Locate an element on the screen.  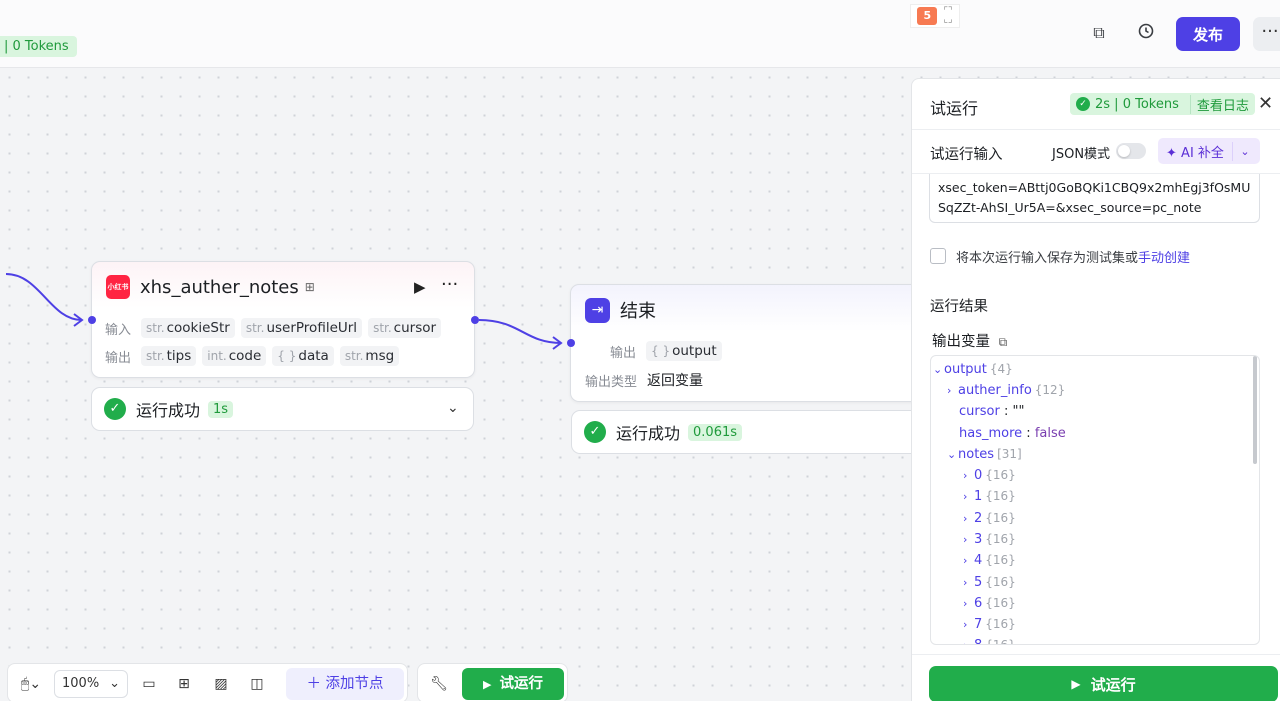
panel-run-label: 试运行 is located at coordinates (1113, 684).